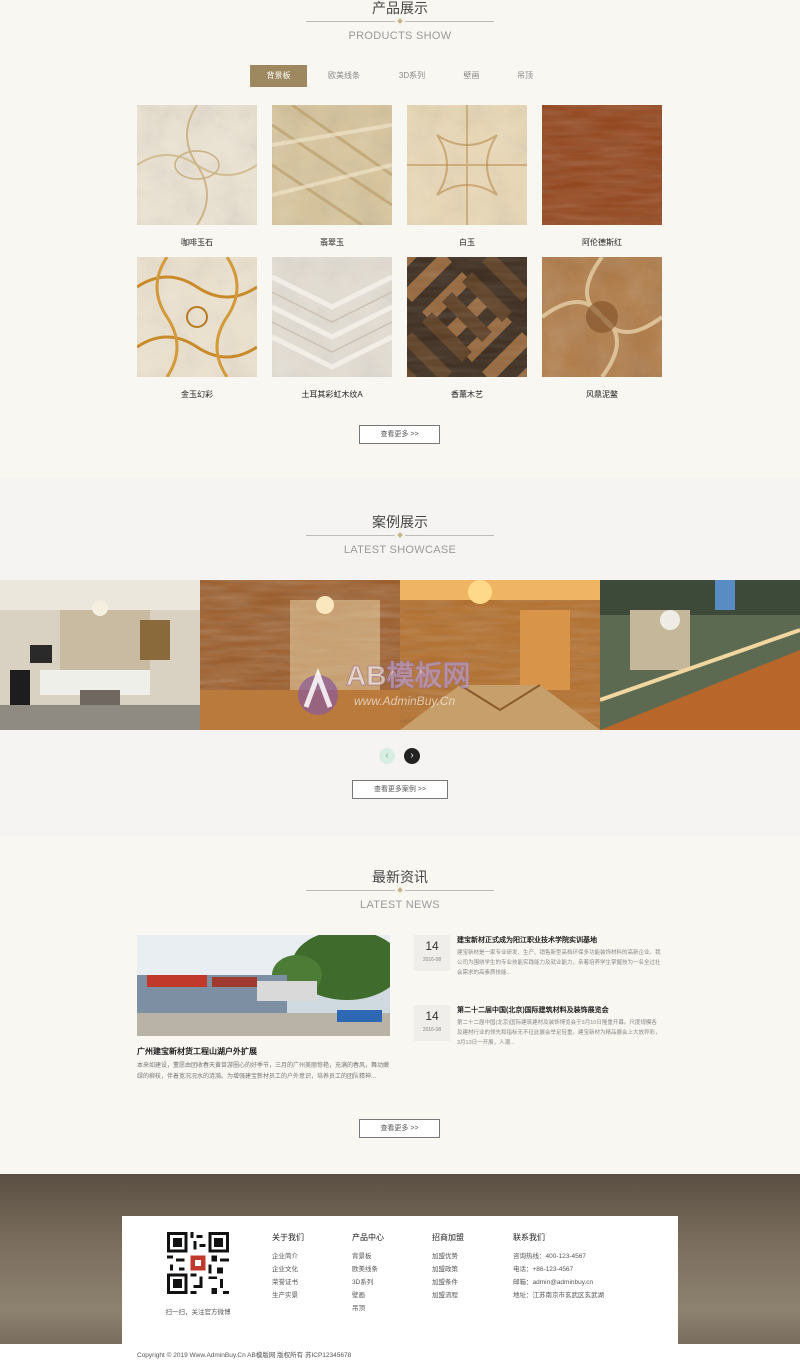  I want to click on footer-link: 生产实景, so click(288, 1295).